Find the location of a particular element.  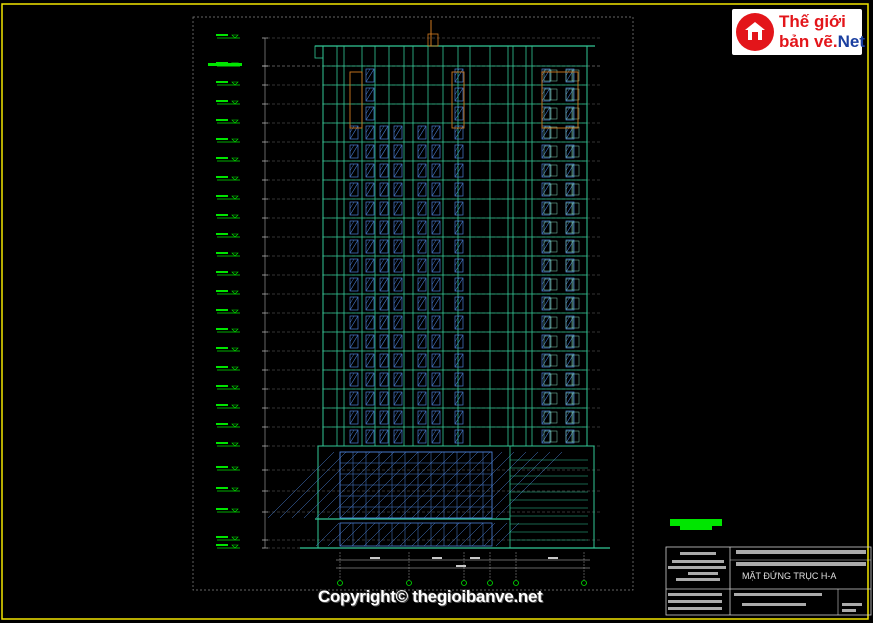

drawing-title: MẶT ĐỨNG TRỤC H-A is located at coordinates (789, 576).